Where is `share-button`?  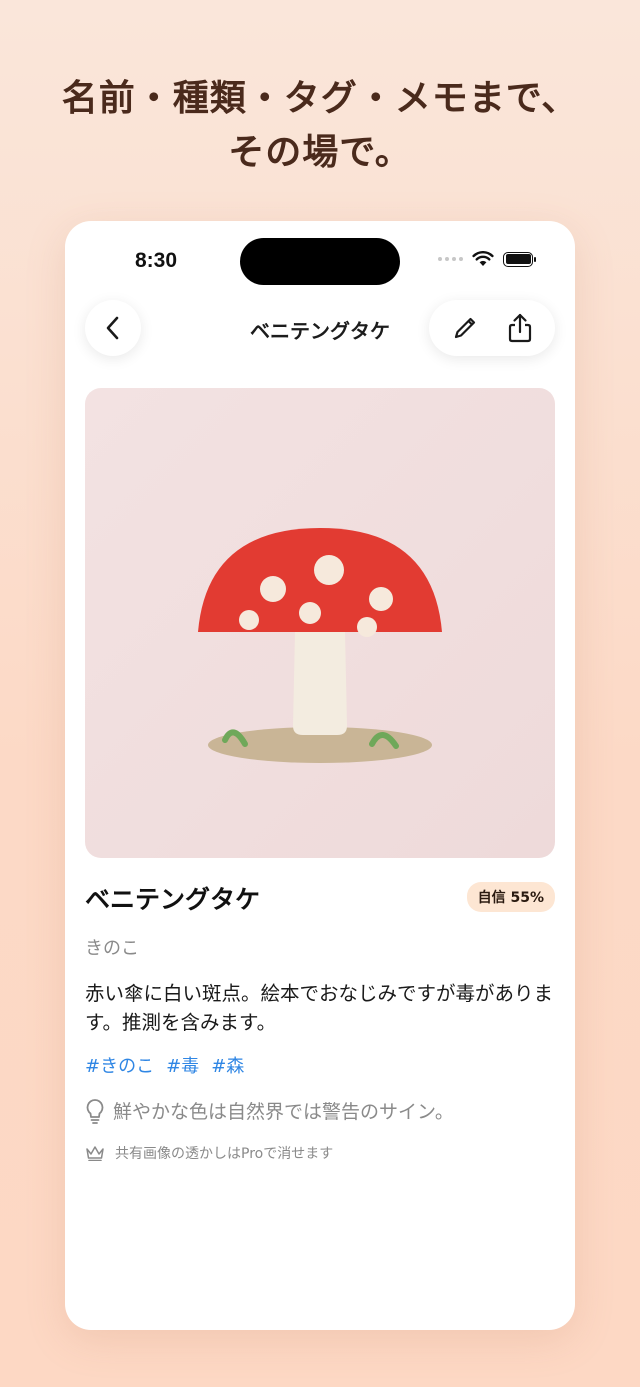 share-button is located at coordinates (520, 328).